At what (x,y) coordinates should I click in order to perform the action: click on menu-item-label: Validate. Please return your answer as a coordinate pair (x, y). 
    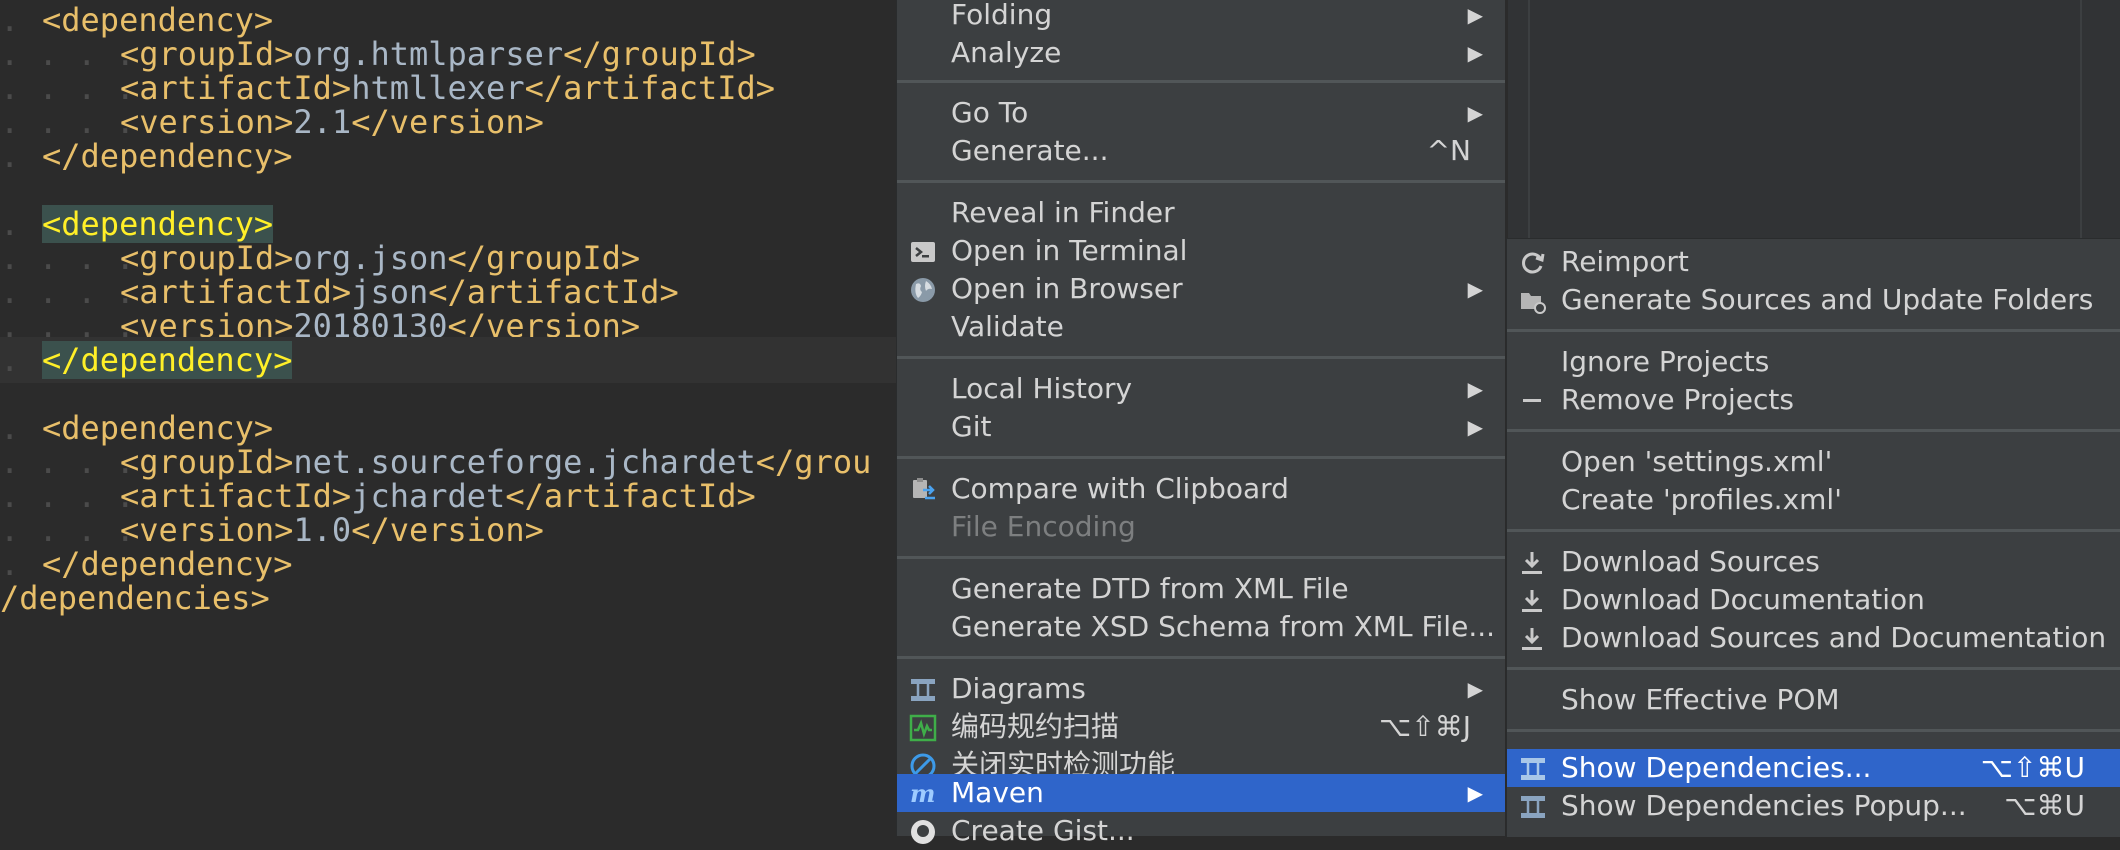
    Looking at the image, I should click on (1007, 326).